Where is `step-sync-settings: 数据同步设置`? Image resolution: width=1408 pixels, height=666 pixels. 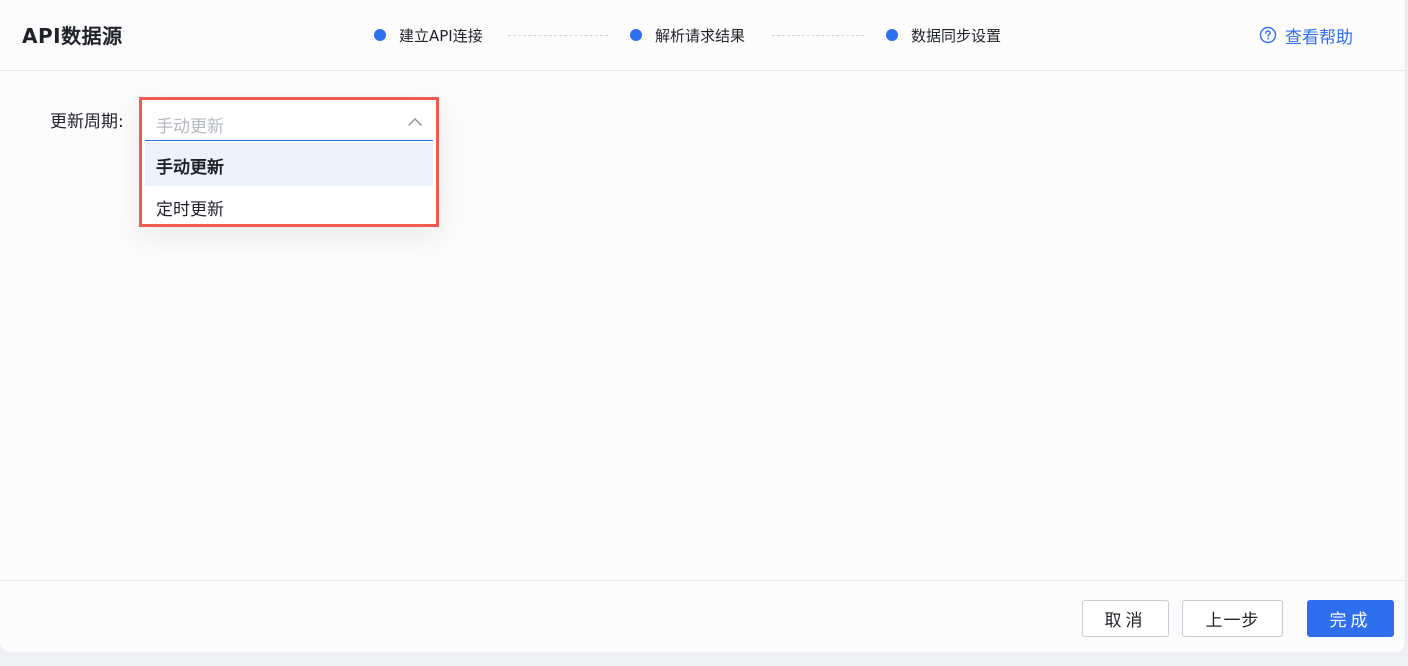 step-sync-settings: 数据同步设置 is located at coordinates (943, 35).